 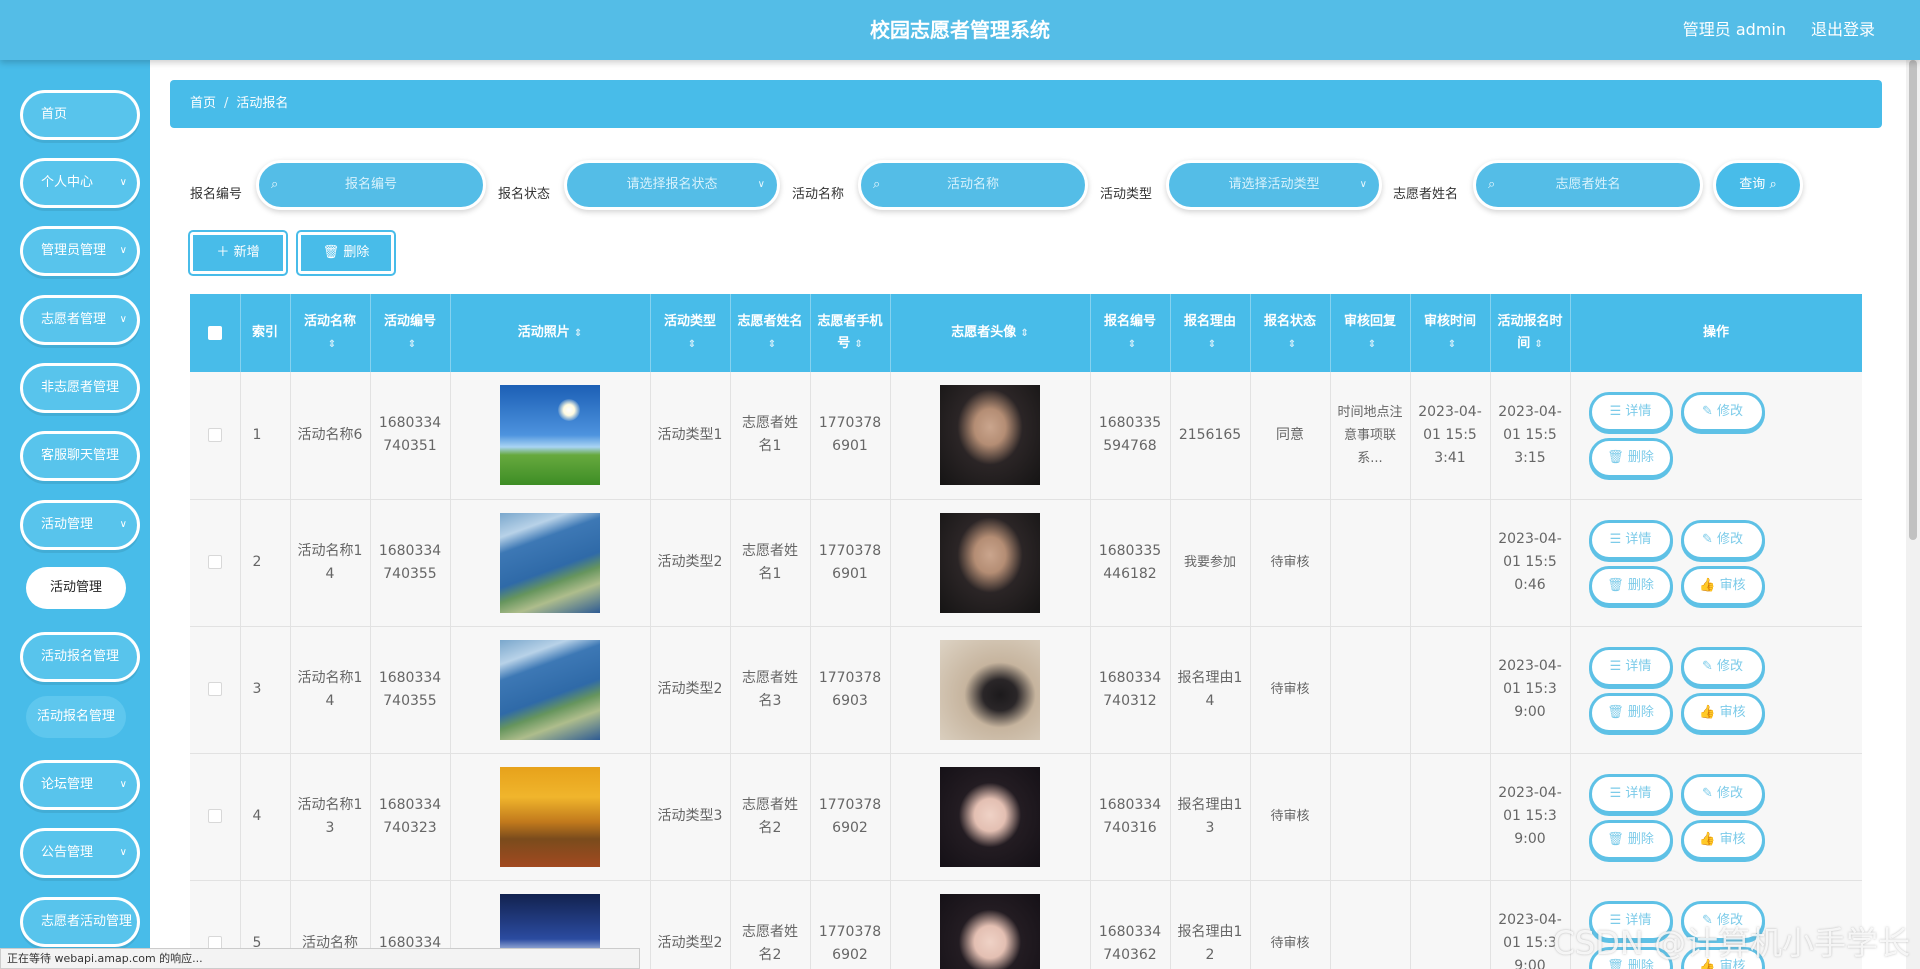 What do you see at coordinates (330, 436) in the screenshot?
I see `cell-activity-name: 活动名称6` at bounding box center [330, 436].